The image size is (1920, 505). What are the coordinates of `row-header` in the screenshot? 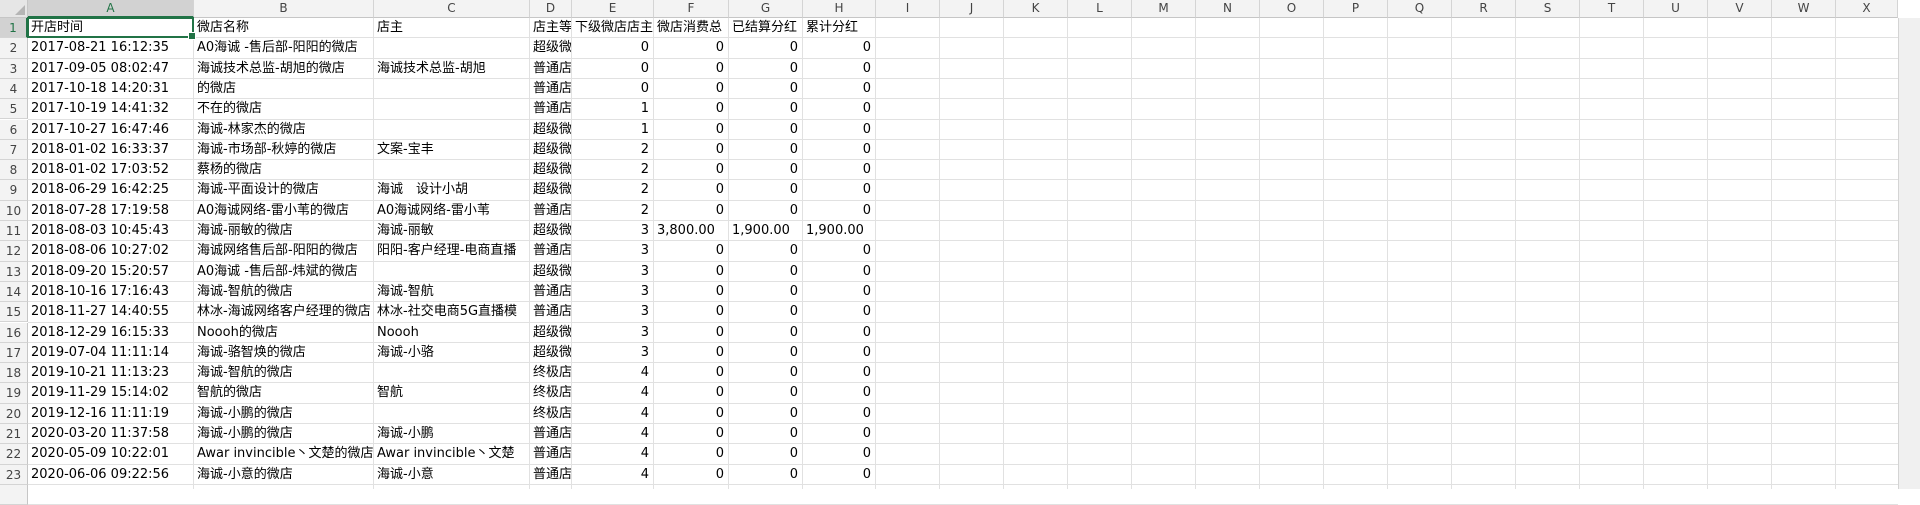 It's located at (14, 494).